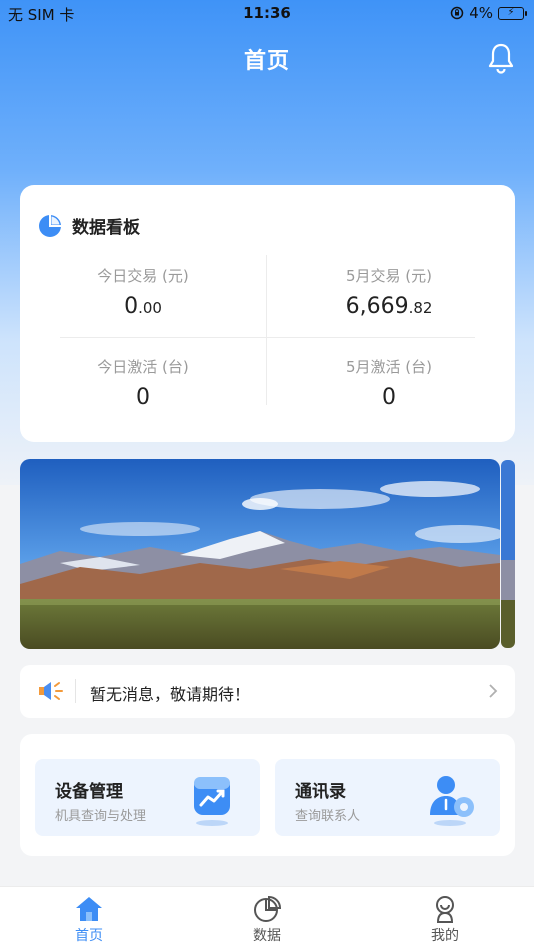  Describe the element at coordinates (457, 13) in the screenshot. I see `orientation-lock-icon` at that location.